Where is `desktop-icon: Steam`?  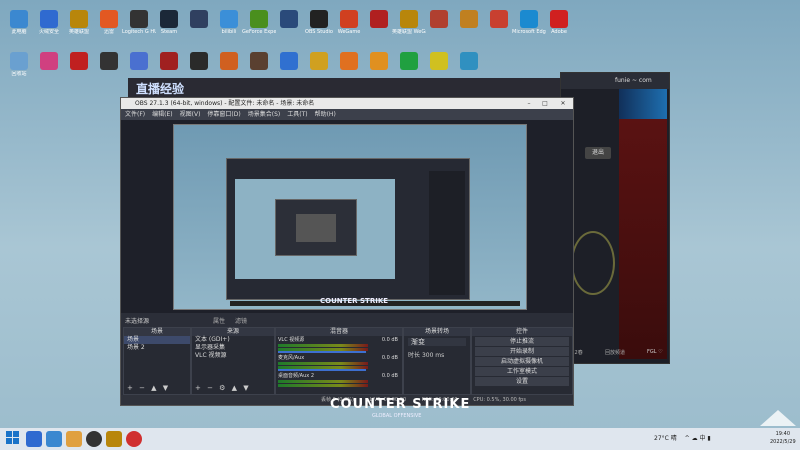 desktop-icon: Steam is located at coordinates (169, 22).